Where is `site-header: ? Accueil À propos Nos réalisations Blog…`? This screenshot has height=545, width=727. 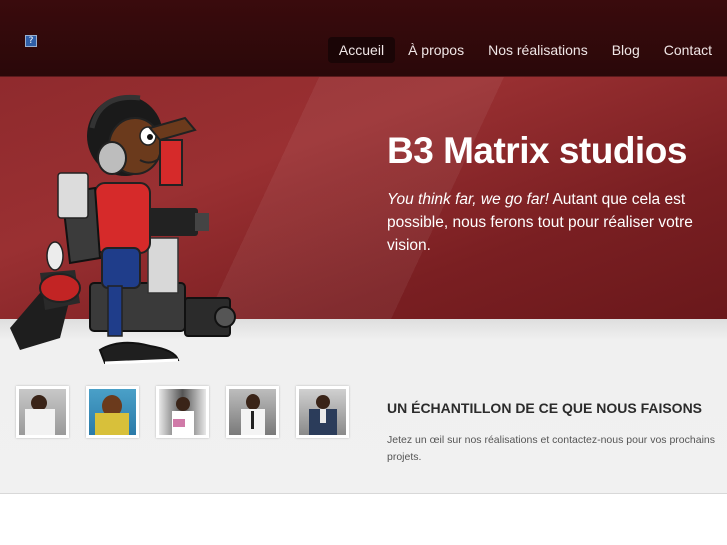
site-header: ? Accueil À propos Nos réalisations Blog… is located at coordinates (363, 38).